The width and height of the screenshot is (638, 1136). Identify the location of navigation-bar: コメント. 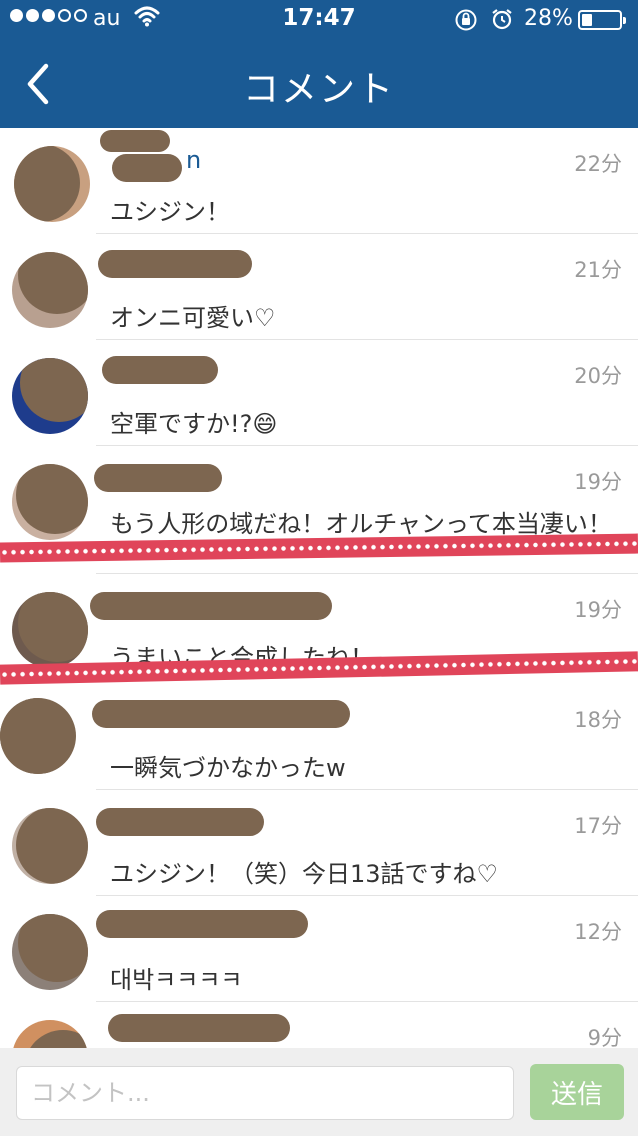
(319, 84).